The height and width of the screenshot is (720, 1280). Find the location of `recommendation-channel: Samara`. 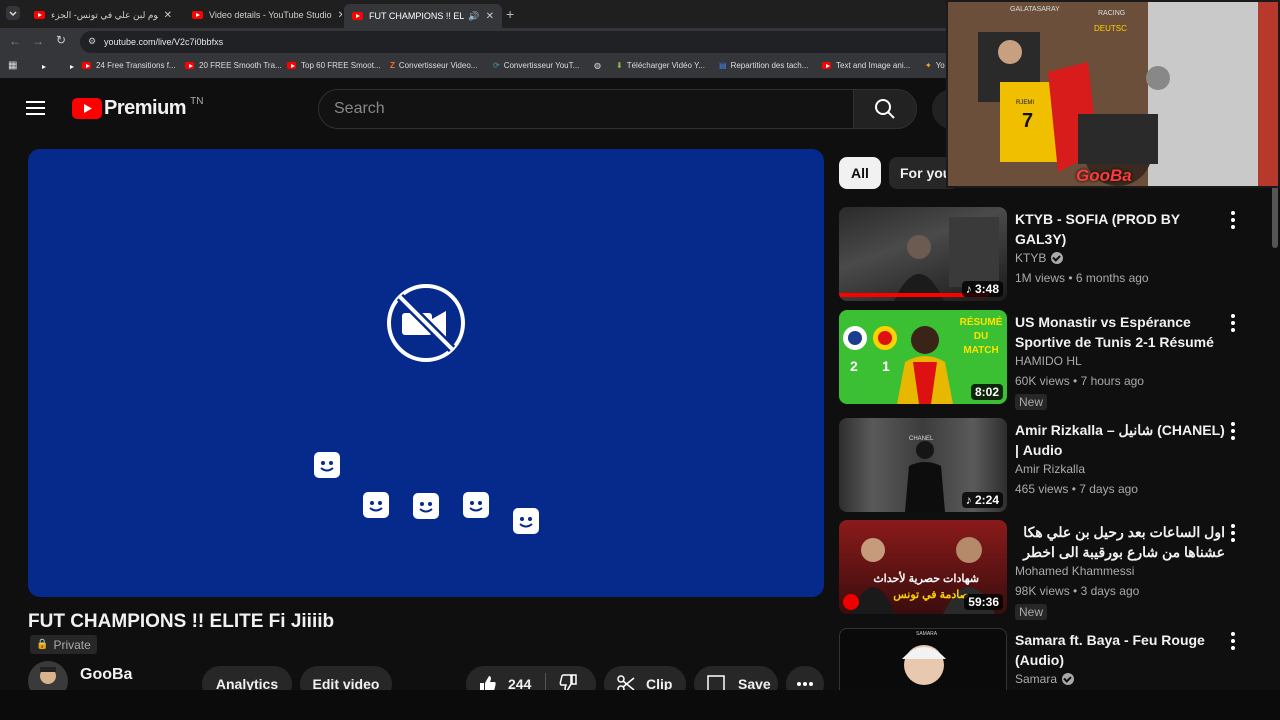

recommendation-channel: Samara is located at coordinates (1045, 679).